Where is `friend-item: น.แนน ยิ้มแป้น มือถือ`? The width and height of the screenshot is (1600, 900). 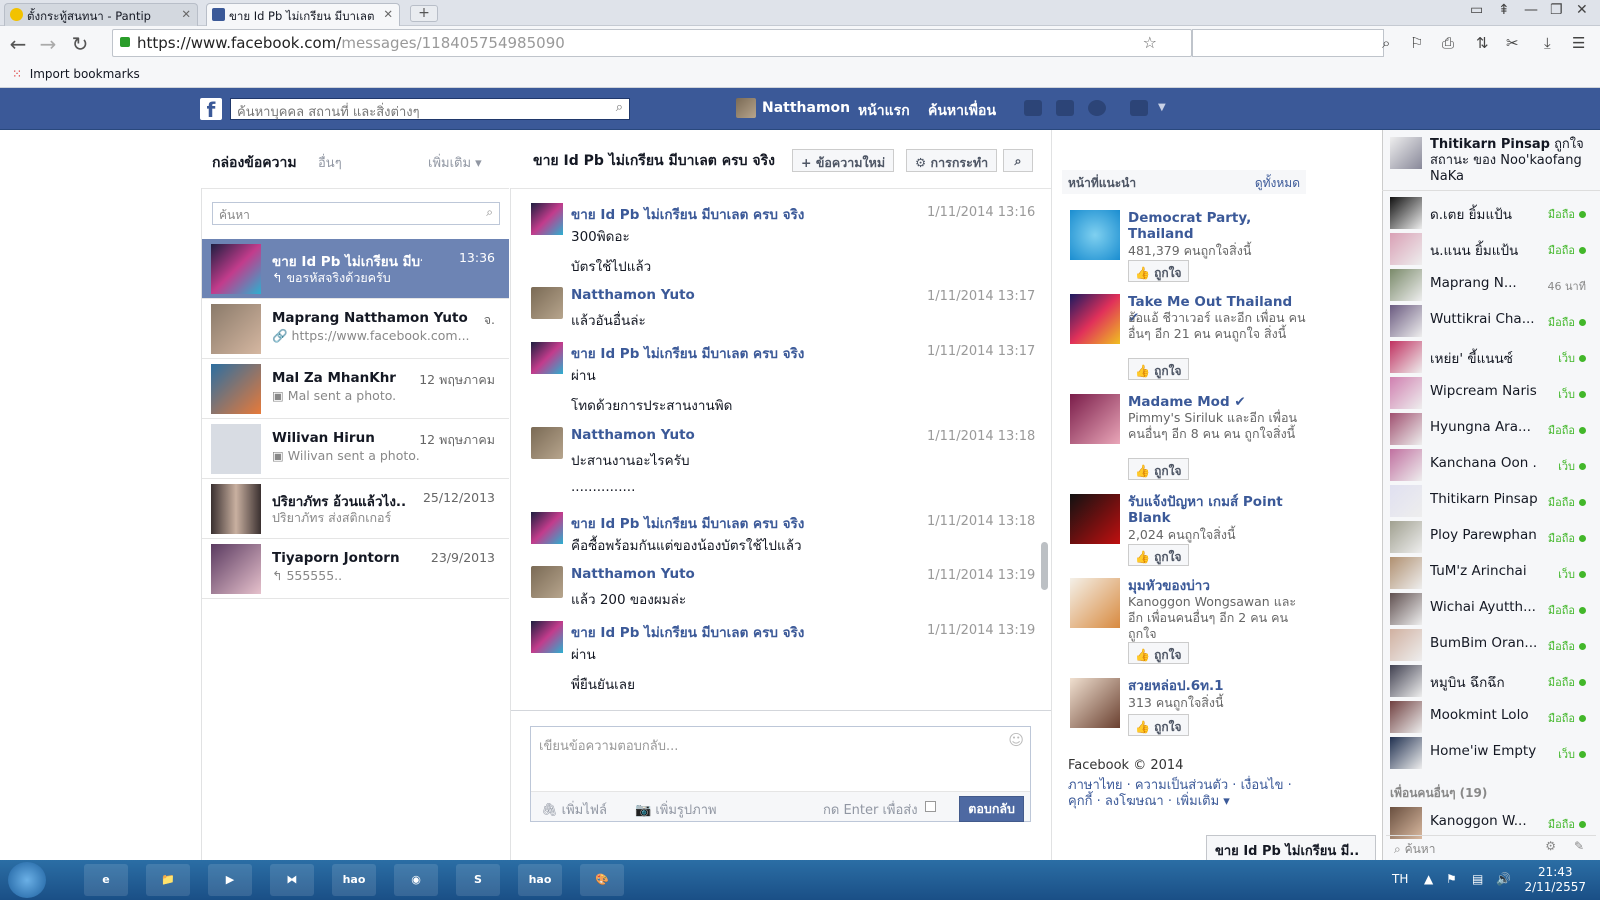
friend-item: น.แนน ยิ้มแป้น มือถือ is located at coordinates (1490, 249).